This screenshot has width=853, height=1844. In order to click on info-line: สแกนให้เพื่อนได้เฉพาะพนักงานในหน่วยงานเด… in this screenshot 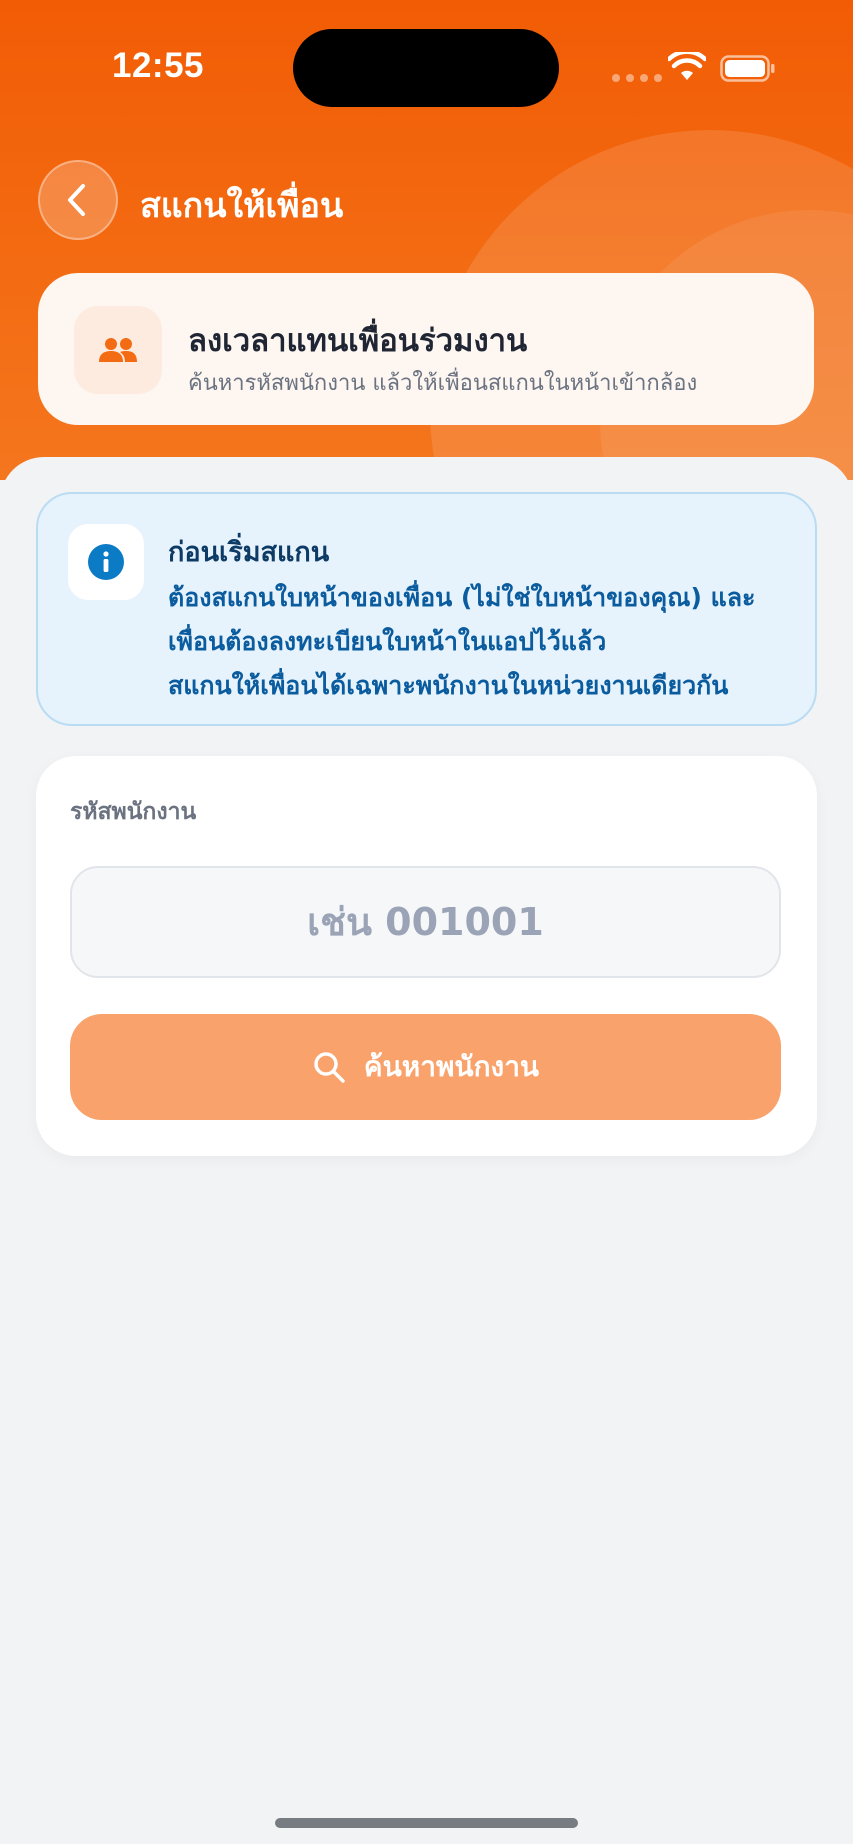, I will do `click(448, 685)`.